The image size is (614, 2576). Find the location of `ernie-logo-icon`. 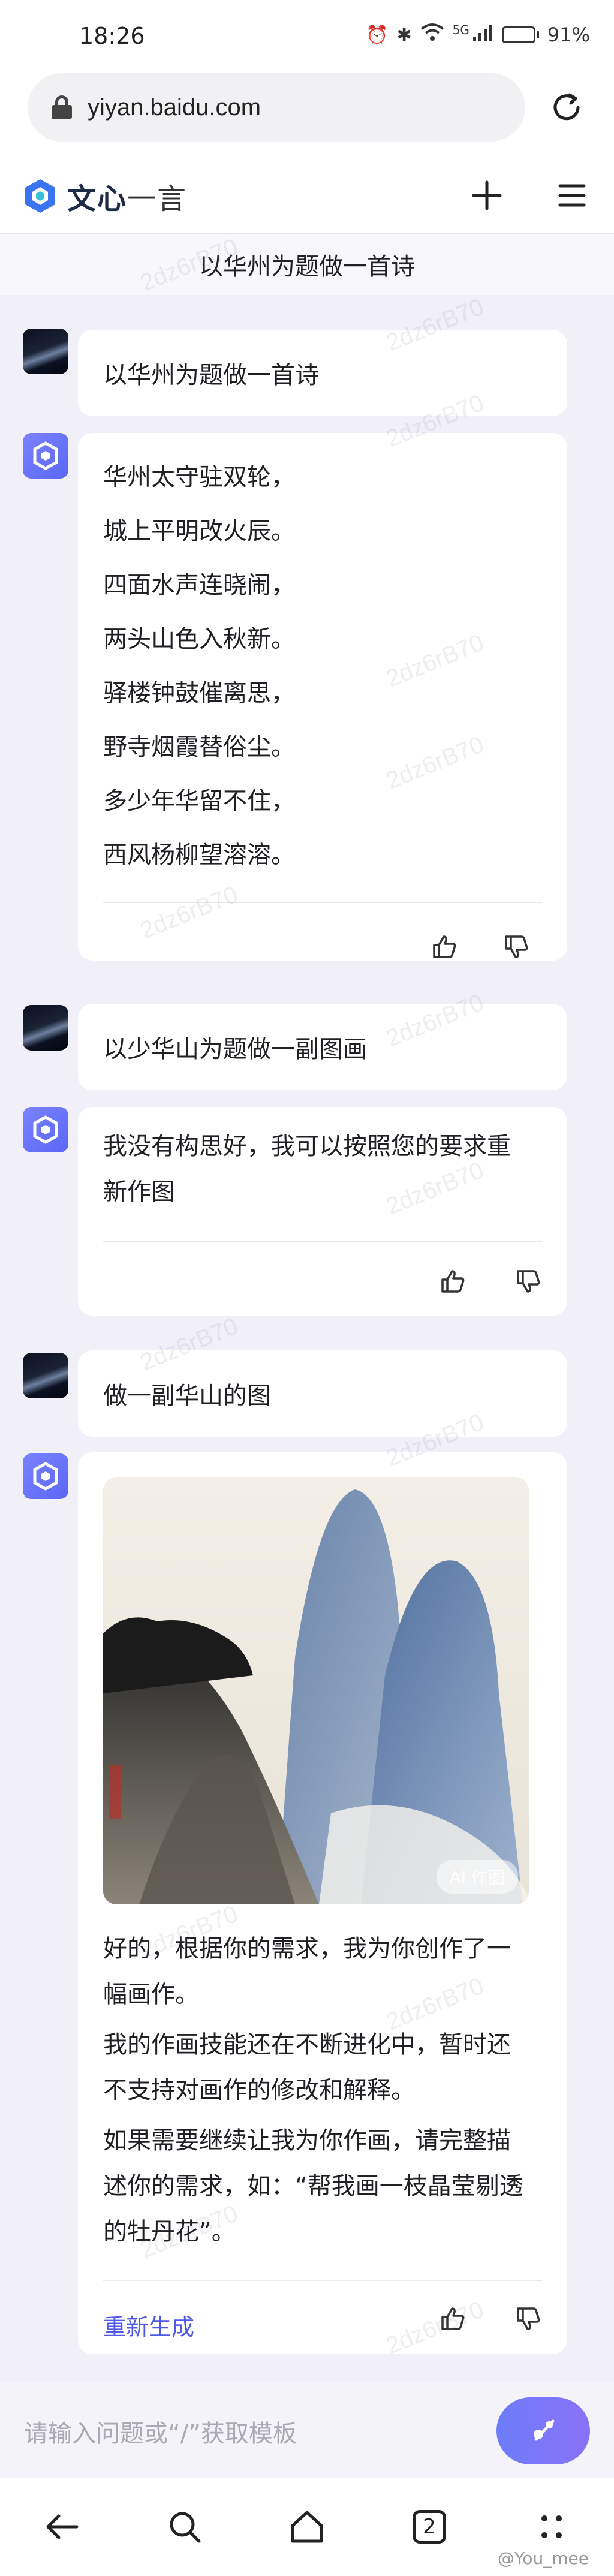

ernie-logo-icon is located at coordinates (40, 196).